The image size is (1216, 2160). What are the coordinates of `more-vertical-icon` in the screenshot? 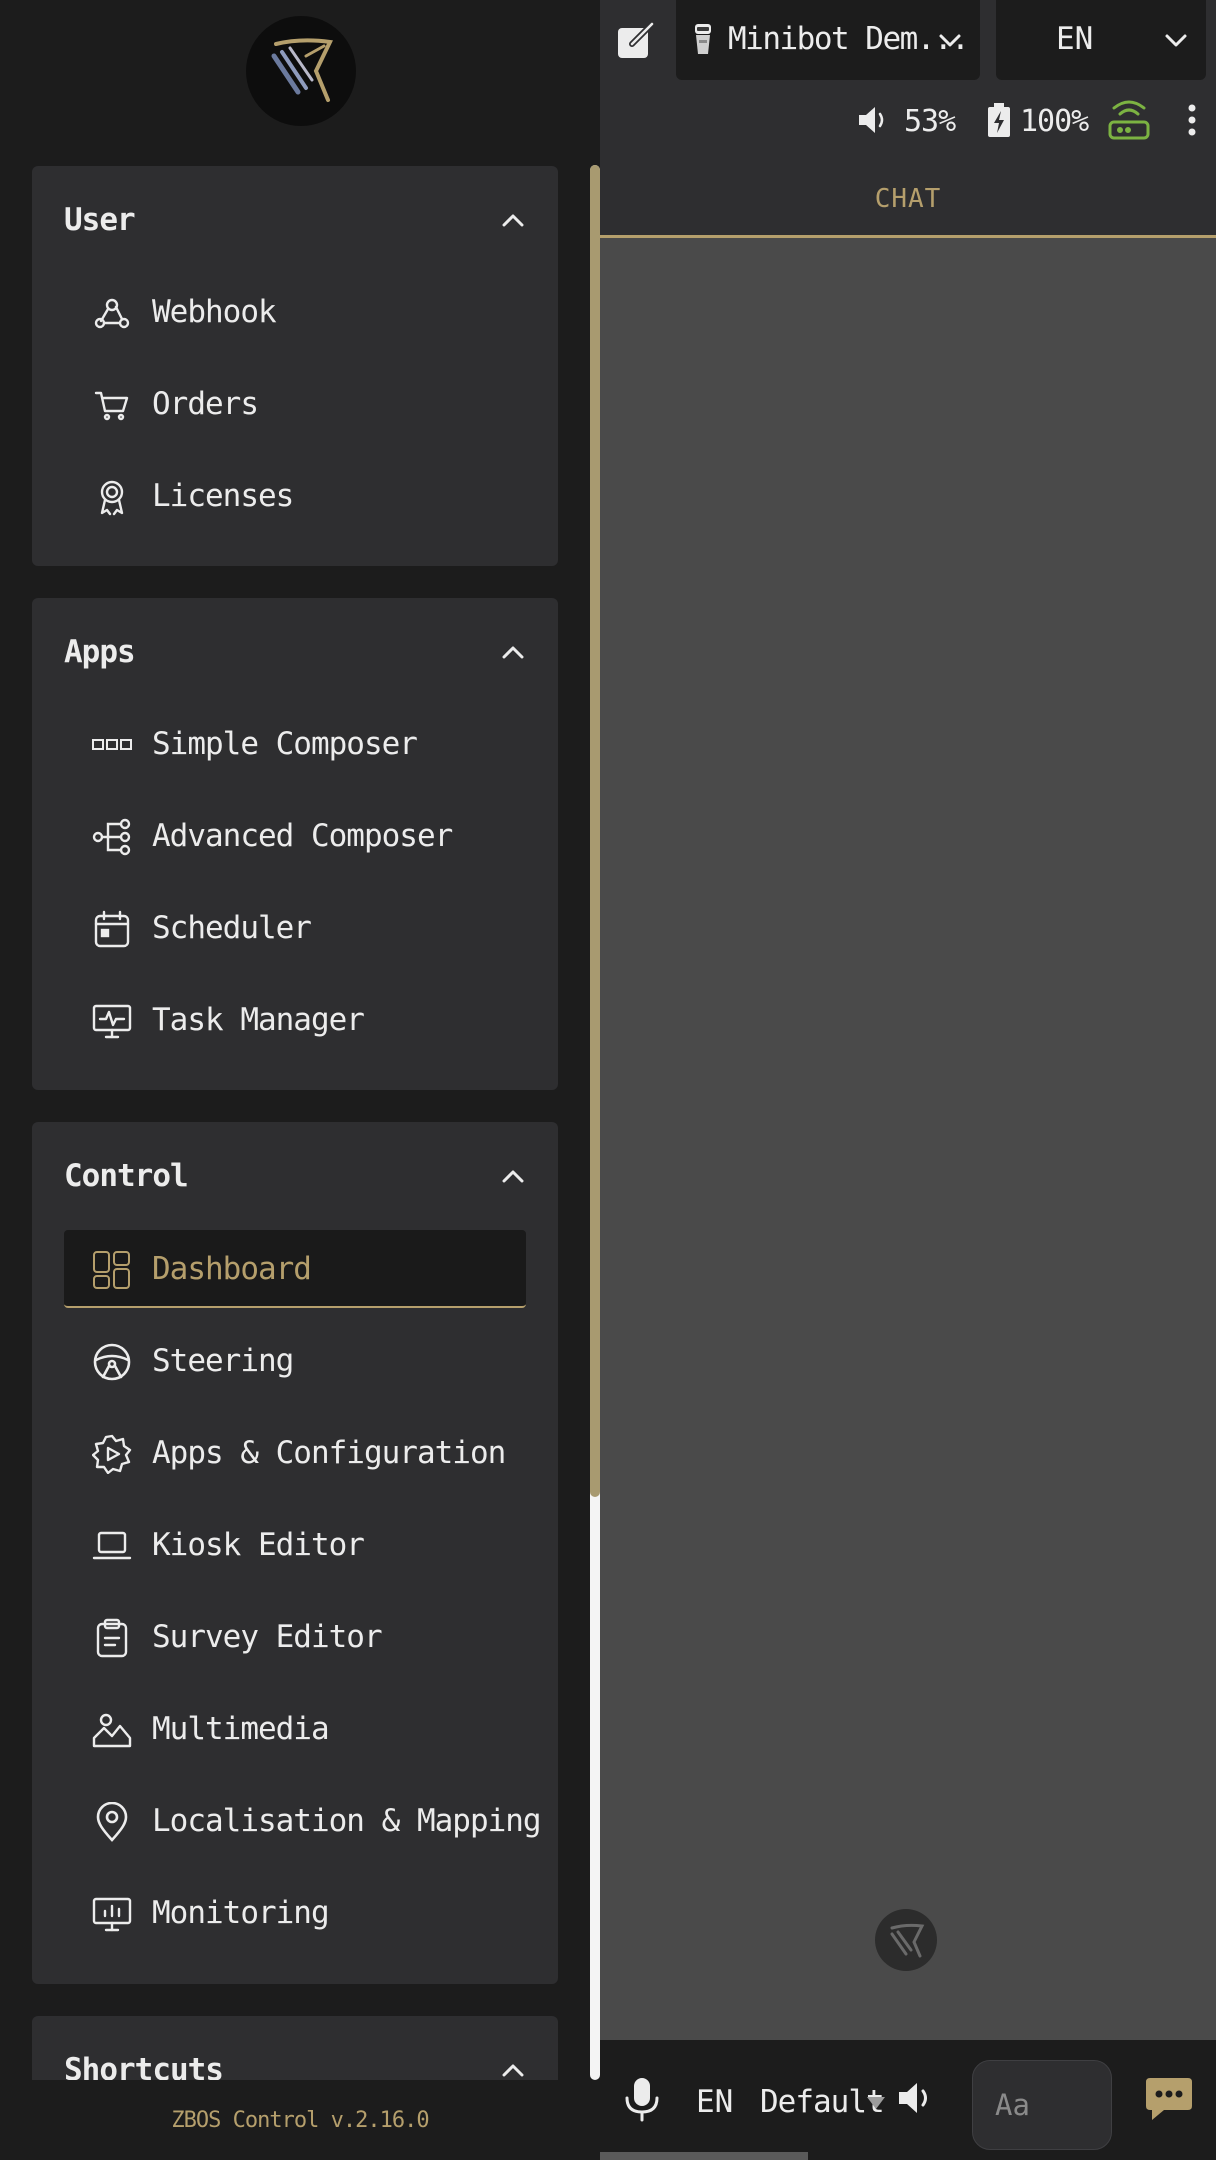 It's located at (1192, 120).